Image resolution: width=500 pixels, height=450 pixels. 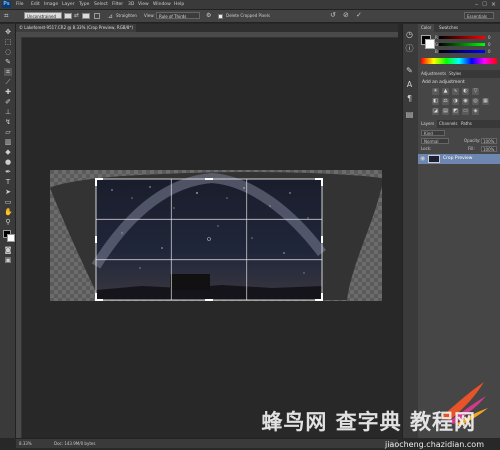 I want to click on gradient-map-adjustment-icon: ▭, so click(x=465, y=111).